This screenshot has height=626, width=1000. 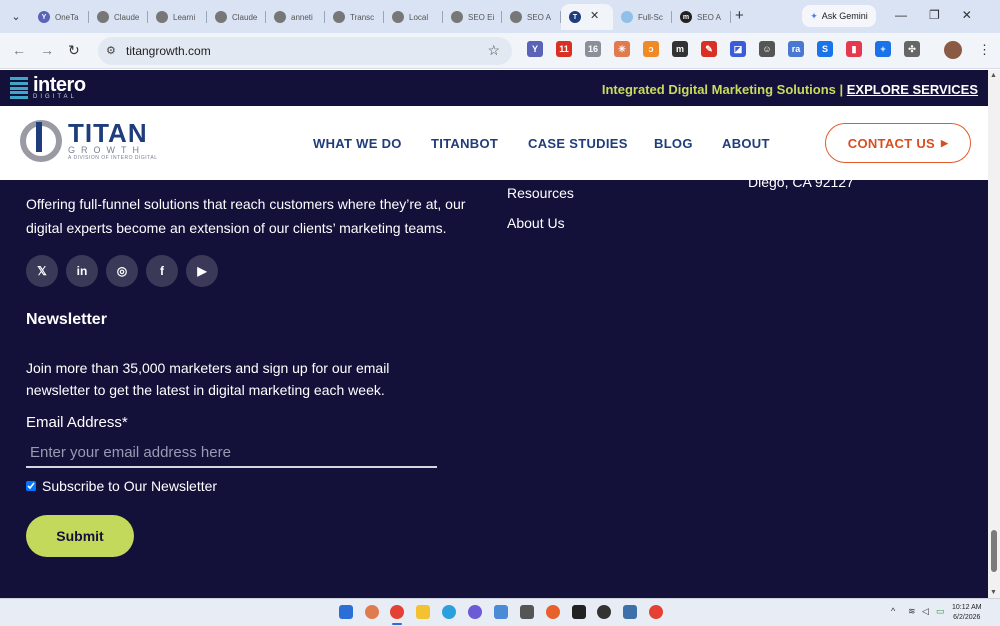 What do you see at coordinates (397, 612) in the screenshot?
I see `chrome-app-icon` at bounding box center [397, 612].